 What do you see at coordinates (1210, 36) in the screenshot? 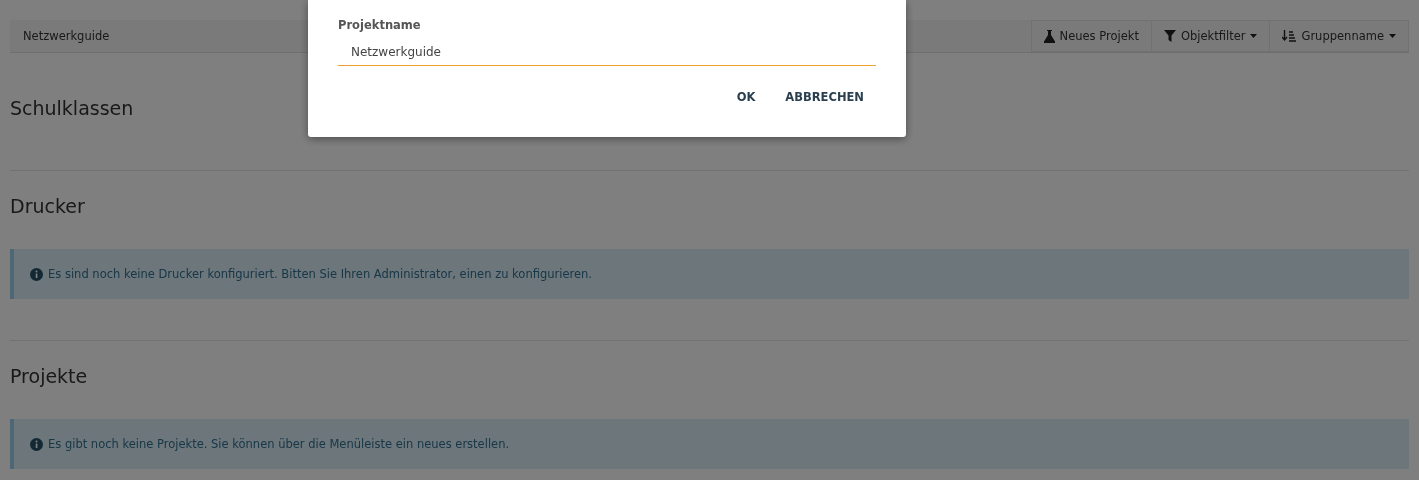
I see `toolbar-button: Objektfilter` at bounding box center [1210, 36].